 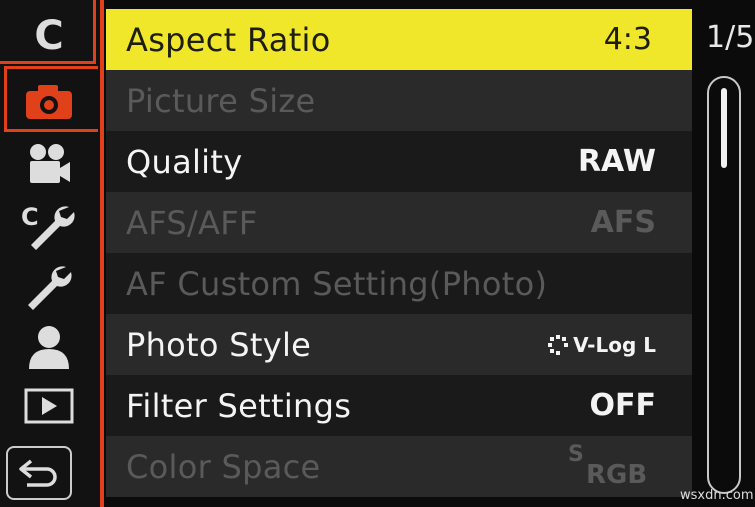 What do you see at coordinates (192, 222) in the screenshot?
I see `menu-item-label: AFS/AFF` at bounding box center [192, 222].